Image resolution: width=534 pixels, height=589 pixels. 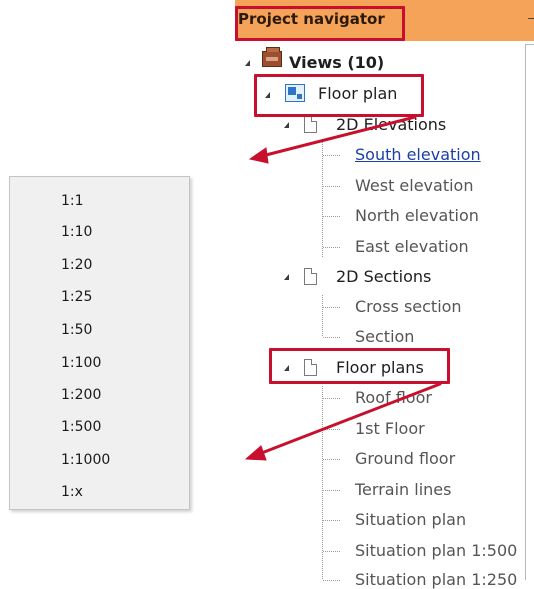 I want to click on scale-option-1-1000: 1:1000, so click(x=85, y=460).